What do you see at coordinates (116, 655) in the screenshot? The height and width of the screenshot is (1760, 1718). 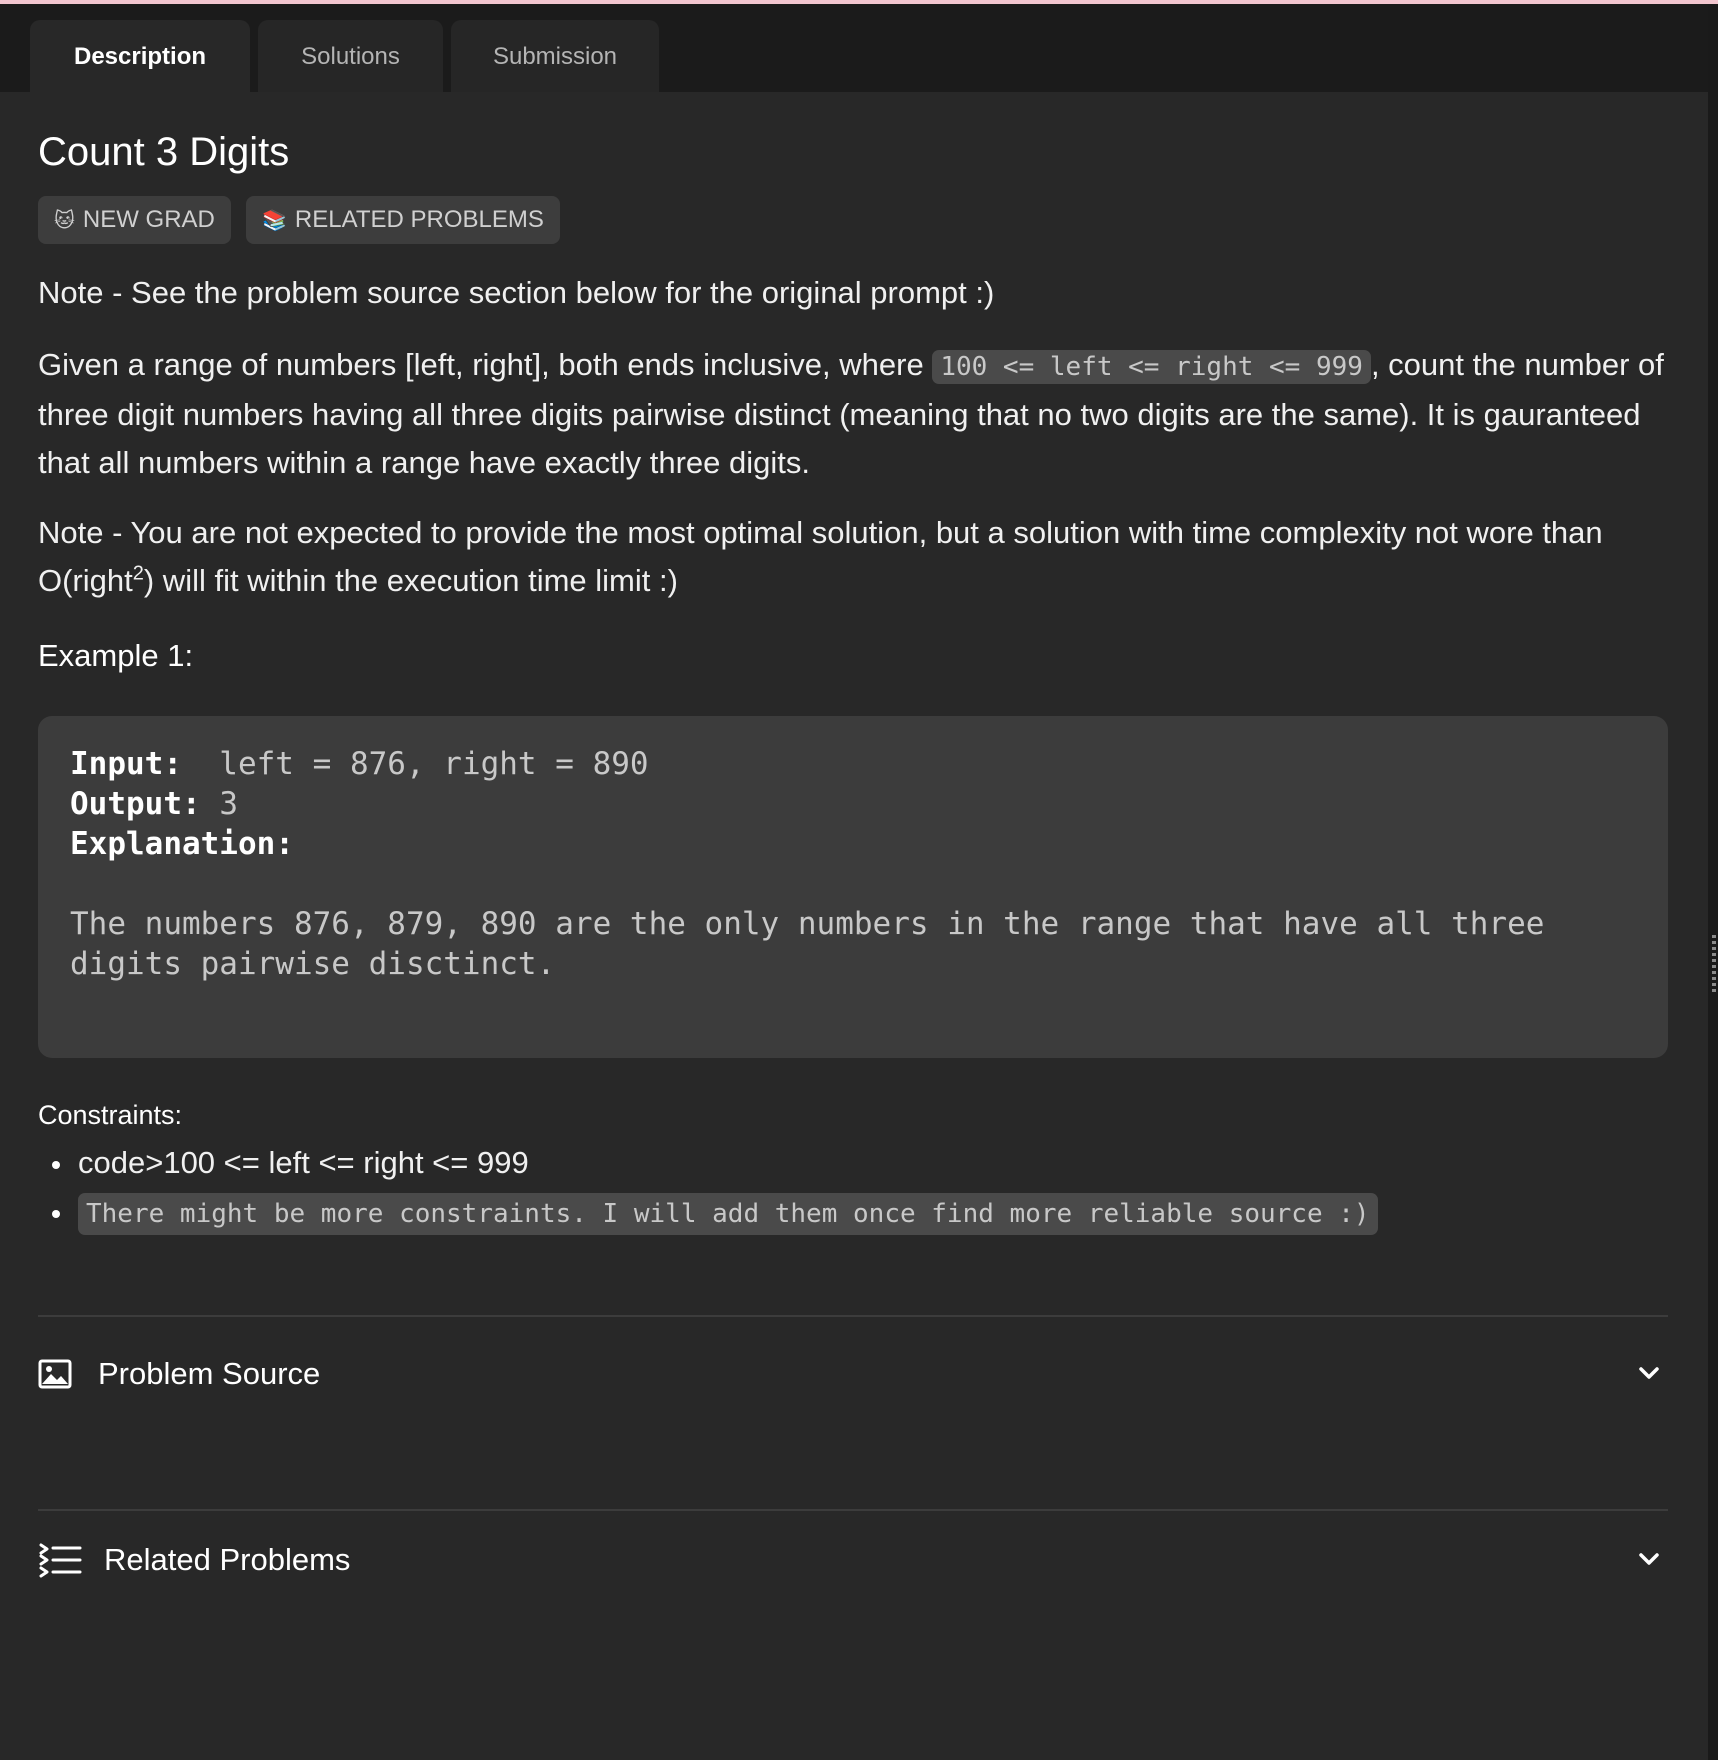 I see `example-heading: Example 1:` at bounding box center [116, 655].